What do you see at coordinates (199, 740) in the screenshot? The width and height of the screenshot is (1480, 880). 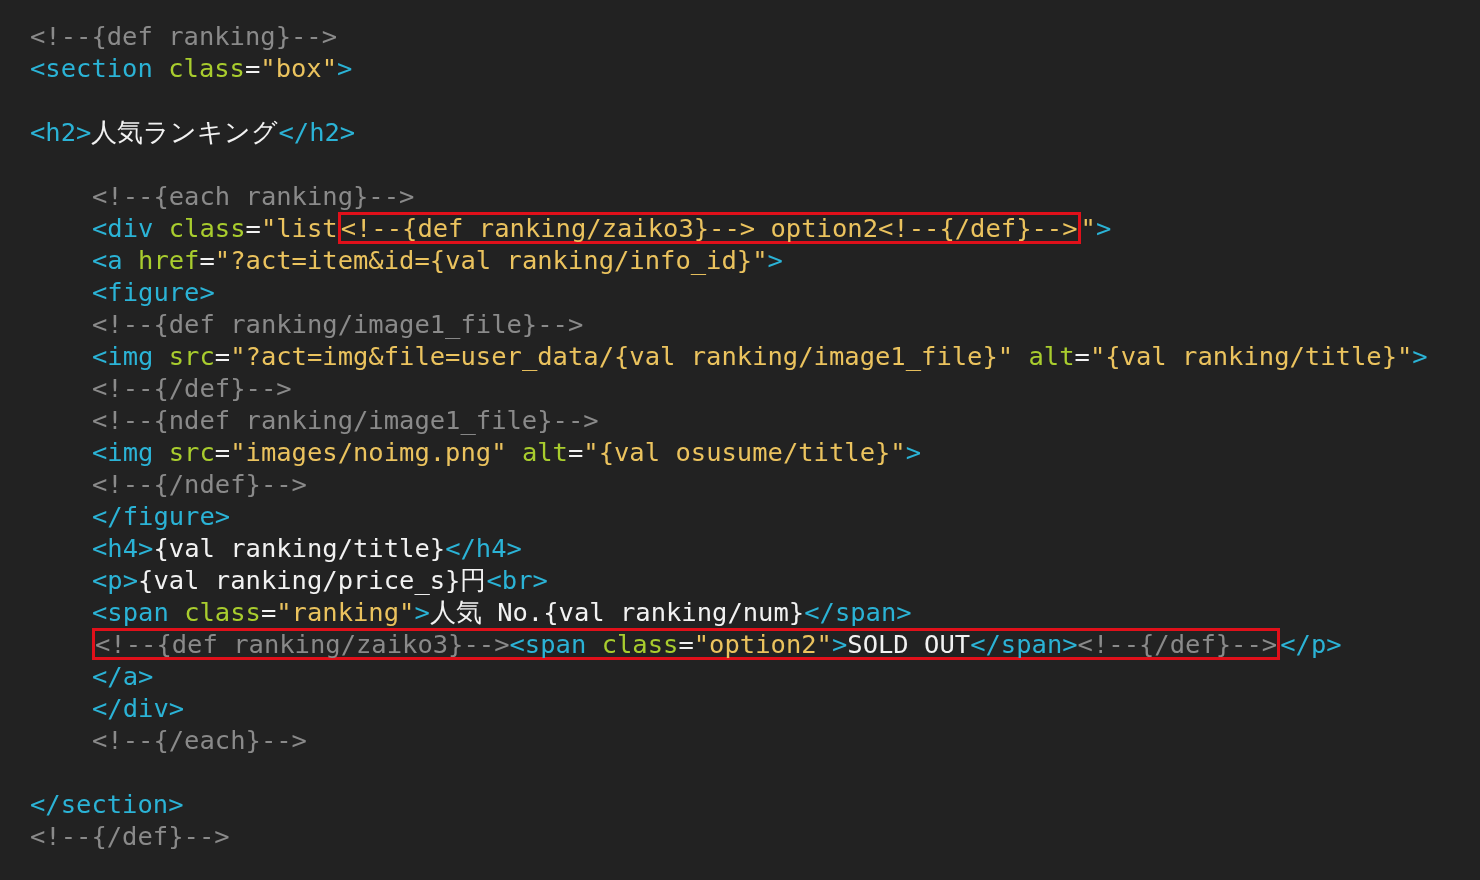 I see `code-text: <!--{/each}-->` at bounding box center [199, 740].